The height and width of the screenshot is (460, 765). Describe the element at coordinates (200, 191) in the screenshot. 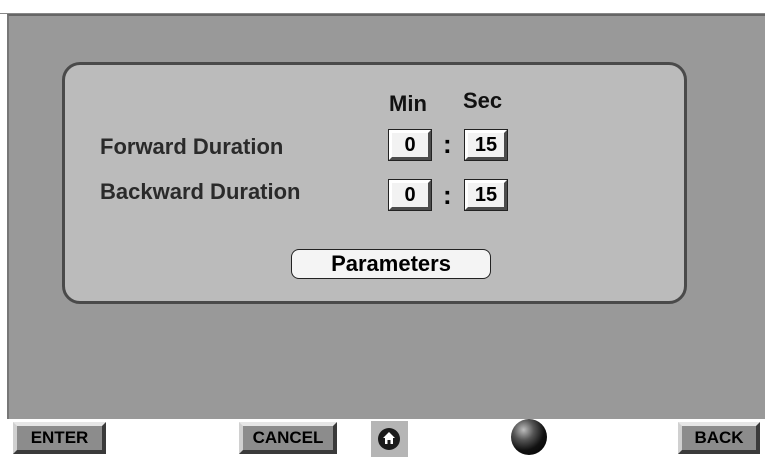

I see `backward-duration-label: Backward Duration` at that location.